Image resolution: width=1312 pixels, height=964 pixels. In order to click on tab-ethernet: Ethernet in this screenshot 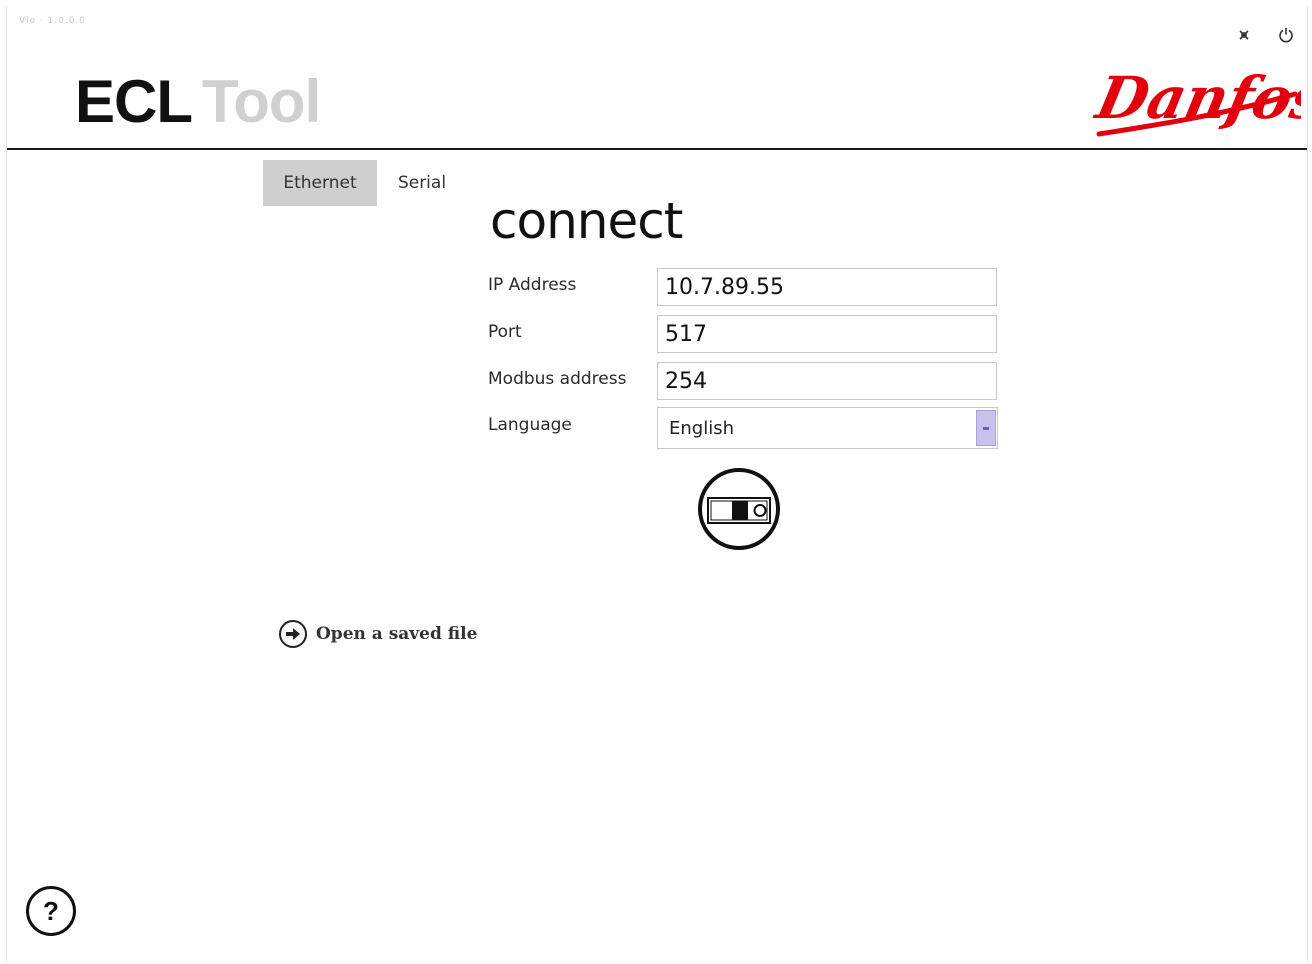, I will do `click(320, 183)`.